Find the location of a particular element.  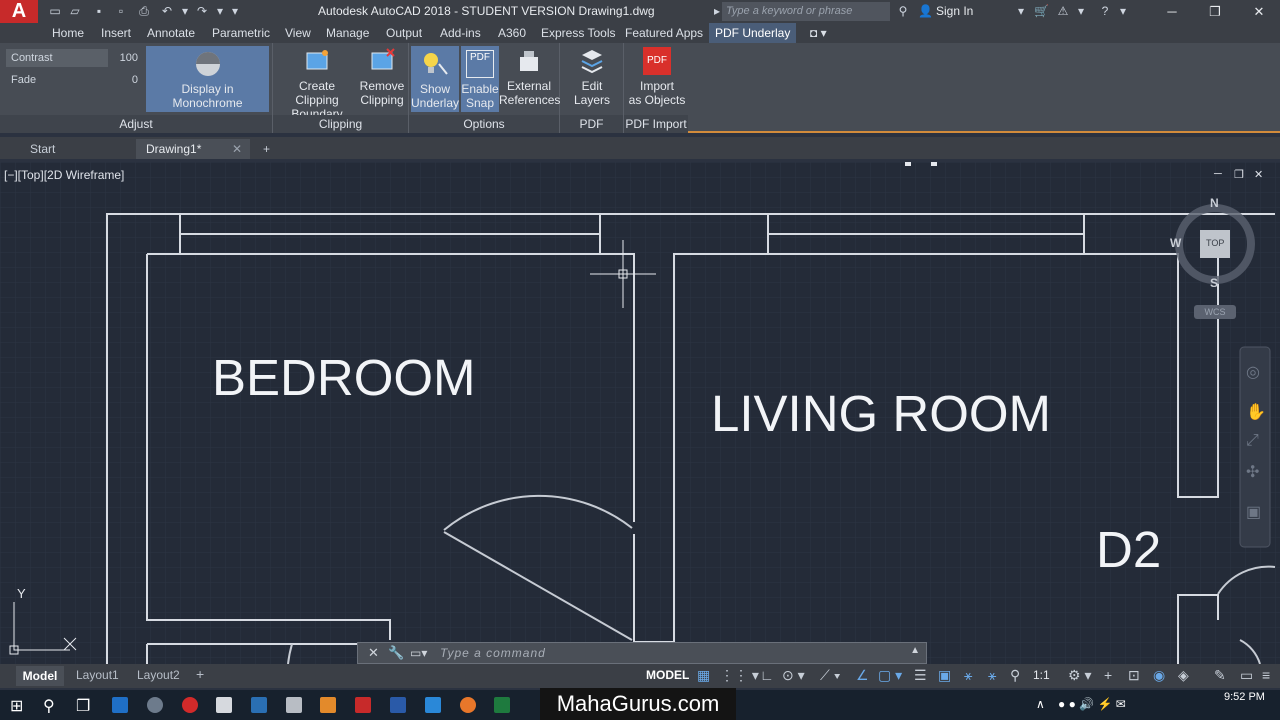

windows-start-icon: ⊞ is located at coordinates (16, 706).